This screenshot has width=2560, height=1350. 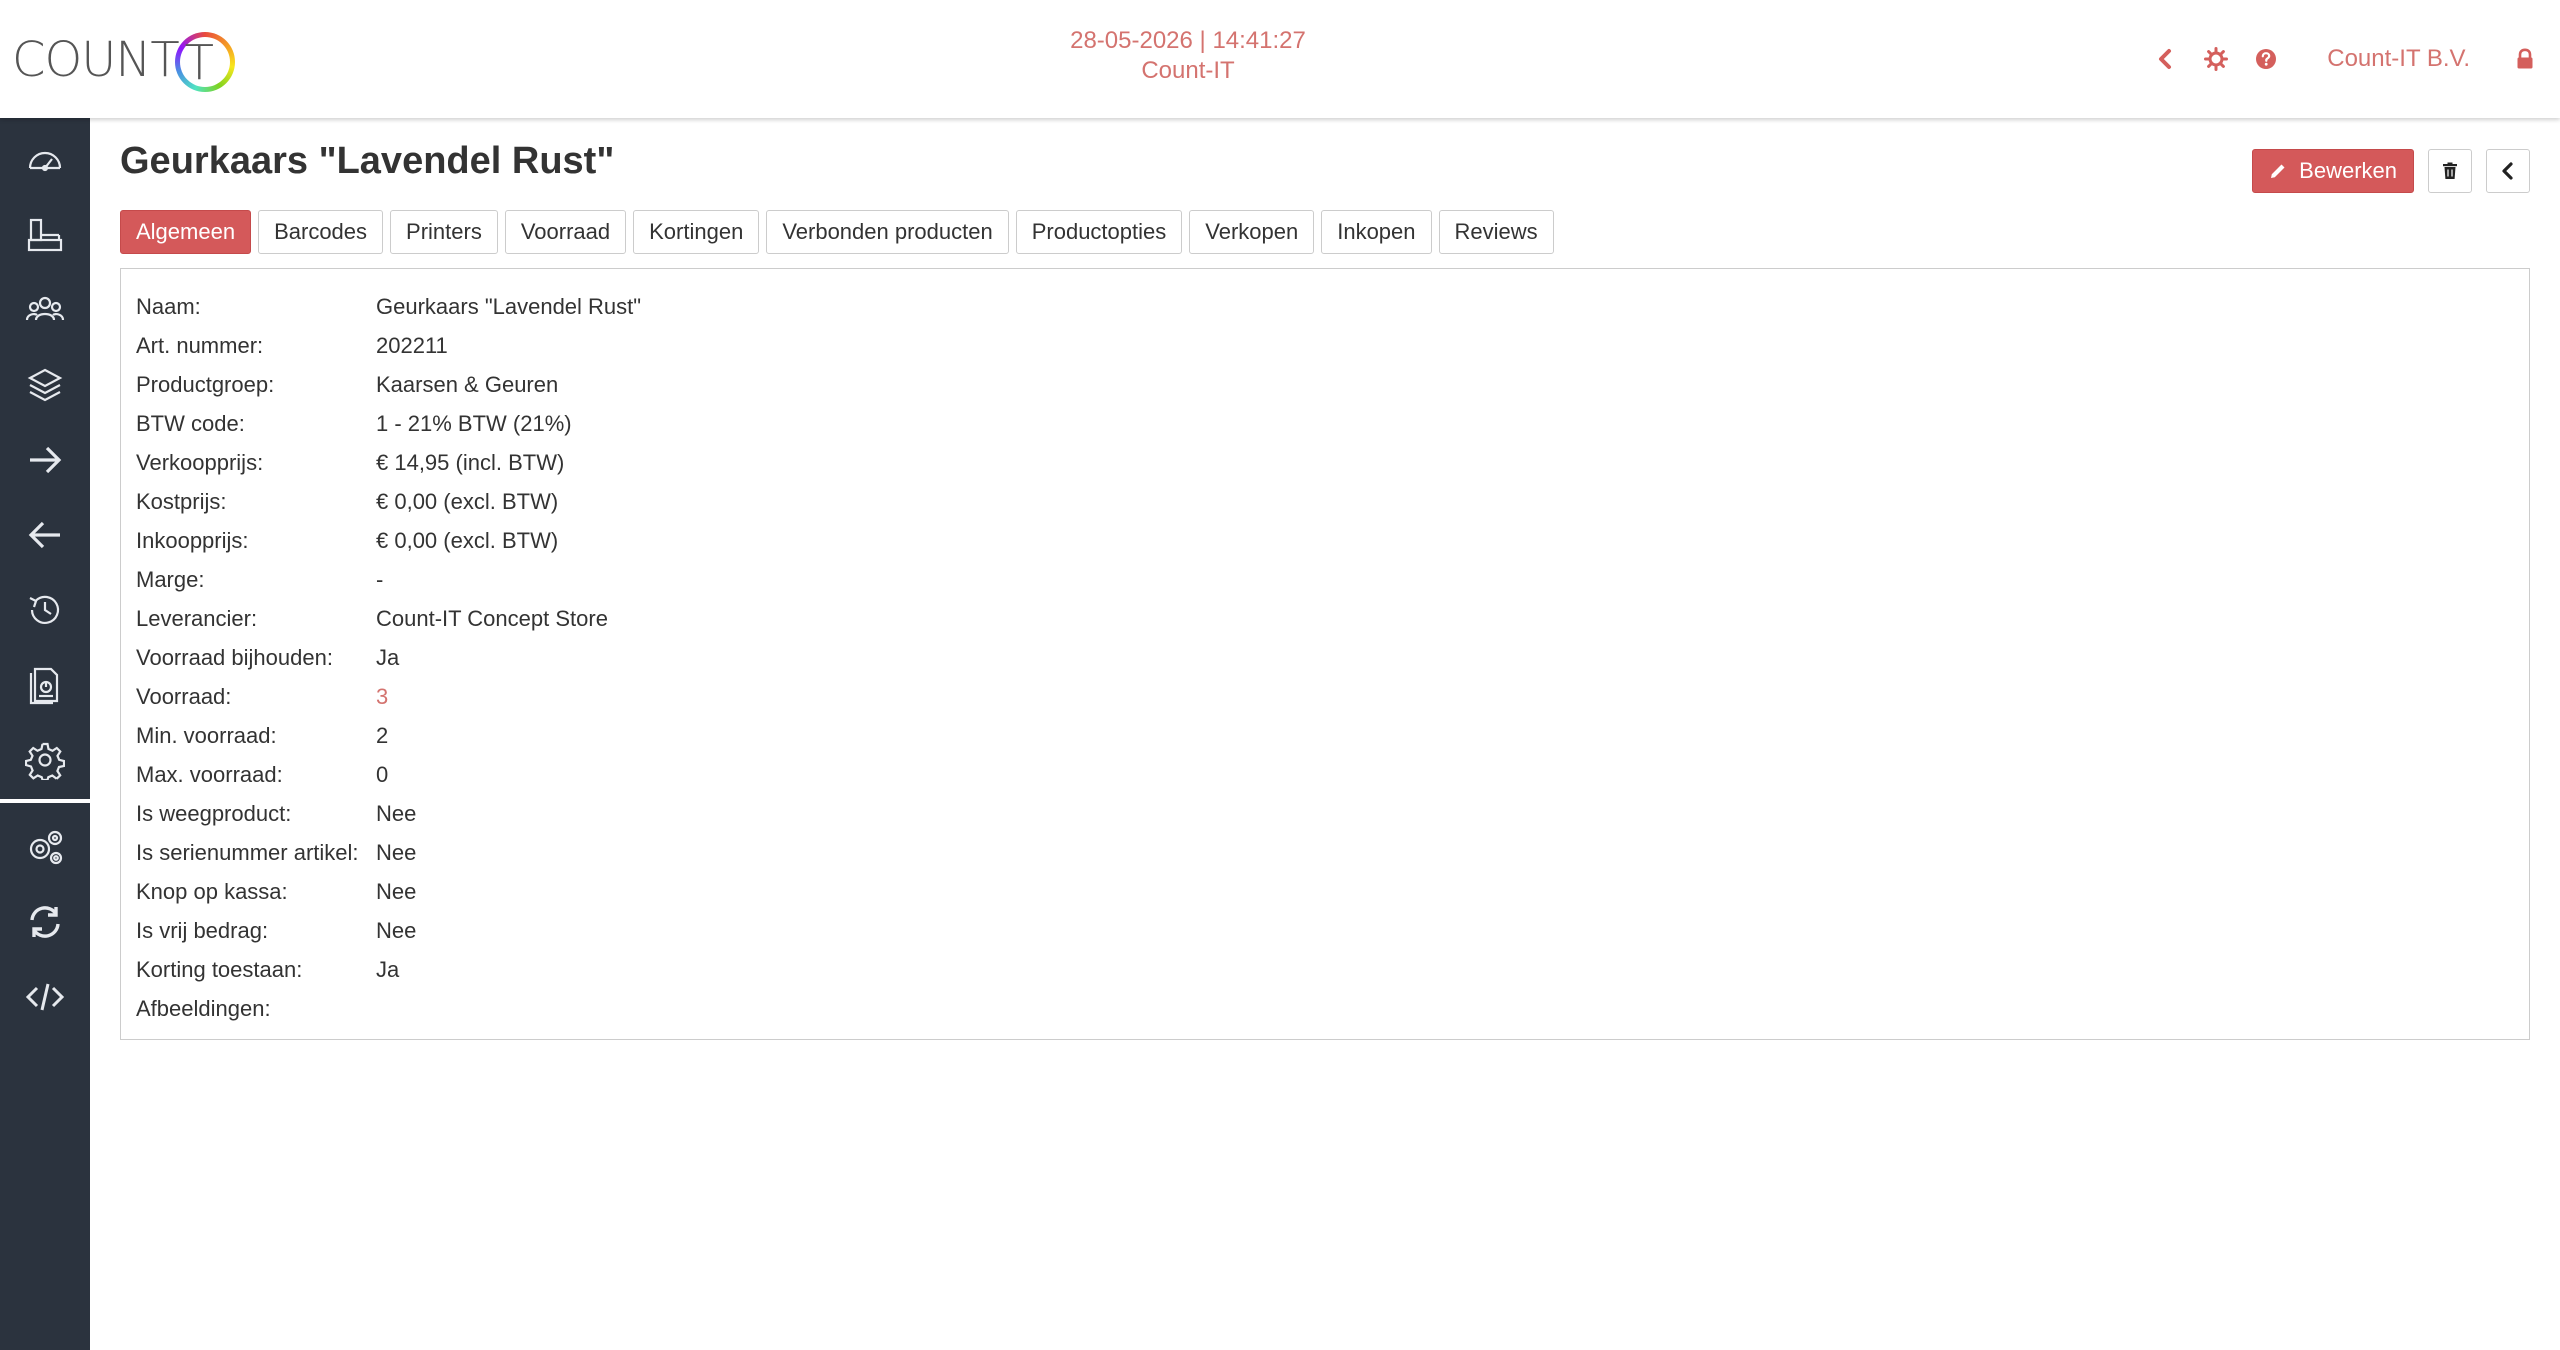 I want to click on detail-label: BTW code:, so click(x=190, y=423).